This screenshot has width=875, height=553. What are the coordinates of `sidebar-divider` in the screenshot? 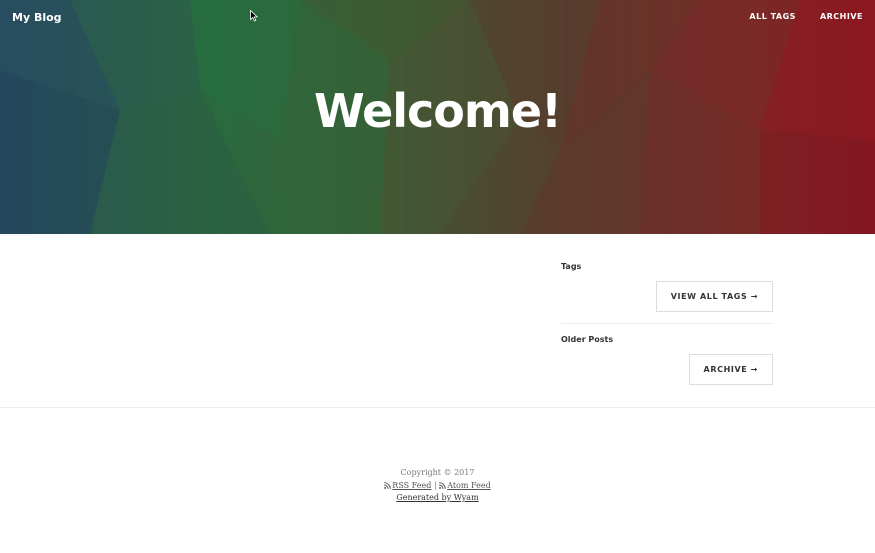 It's located at (667, 323).